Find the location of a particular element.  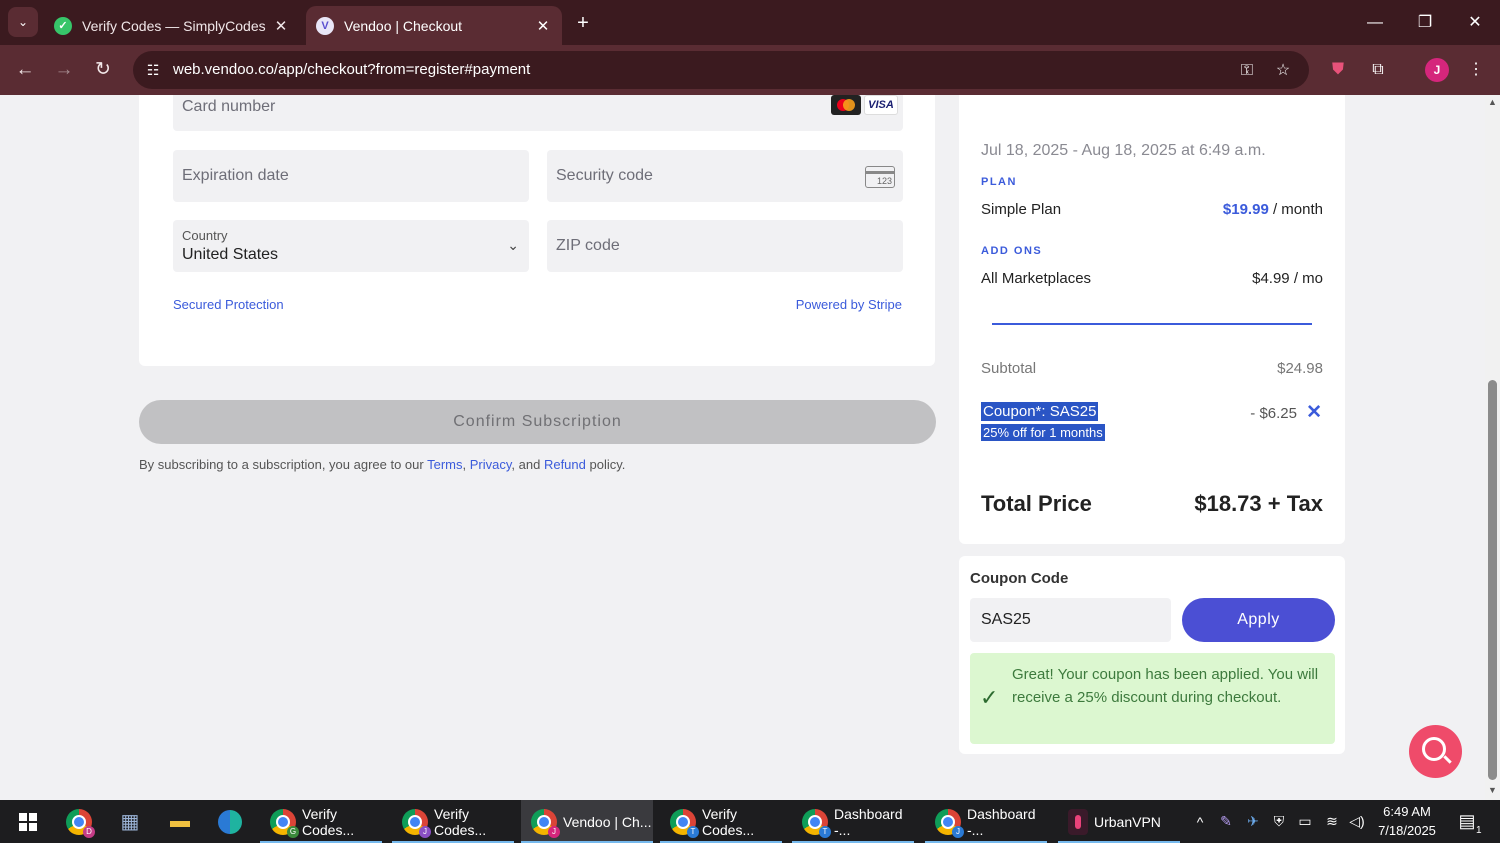

support-chat-button is located at coordinates (1435, 751).